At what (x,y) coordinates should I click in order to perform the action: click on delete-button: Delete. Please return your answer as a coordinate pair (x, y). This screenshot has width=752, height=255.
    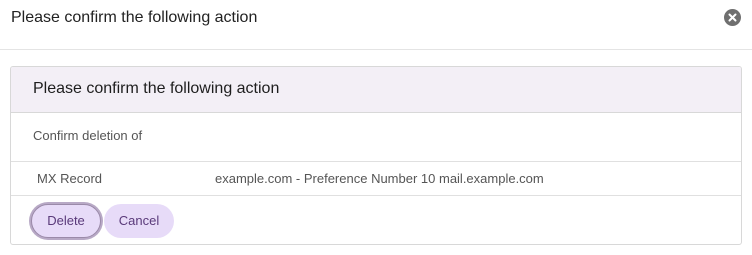
    Looking at the image, I should click on (66, 221).